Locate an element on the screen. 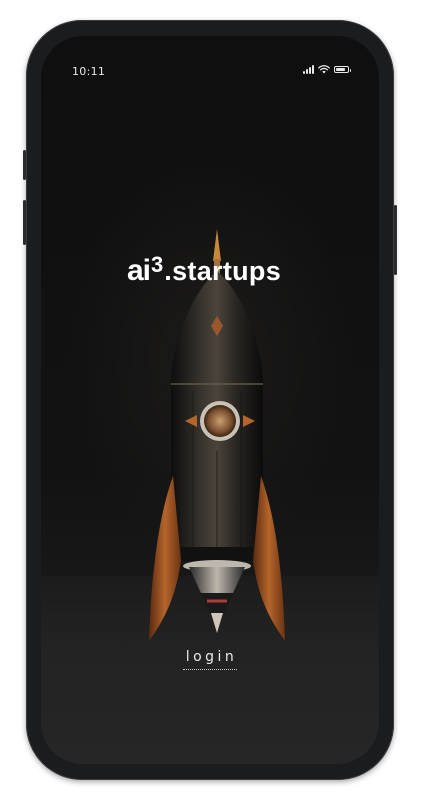 Image resolution: width=421 pixels, height=800 pixels. status-icons is located at coordinates (327, 69).